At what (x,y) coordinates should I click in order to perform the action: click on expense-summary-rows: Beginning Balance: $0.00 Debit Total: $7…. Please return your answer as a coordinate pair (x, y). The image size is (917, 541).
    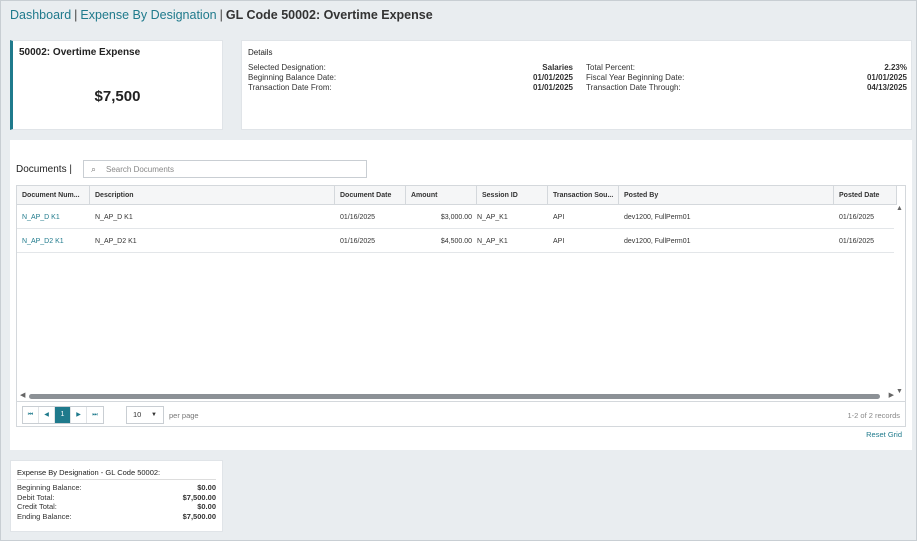
    Looking at the image, I should click on (116, 502).